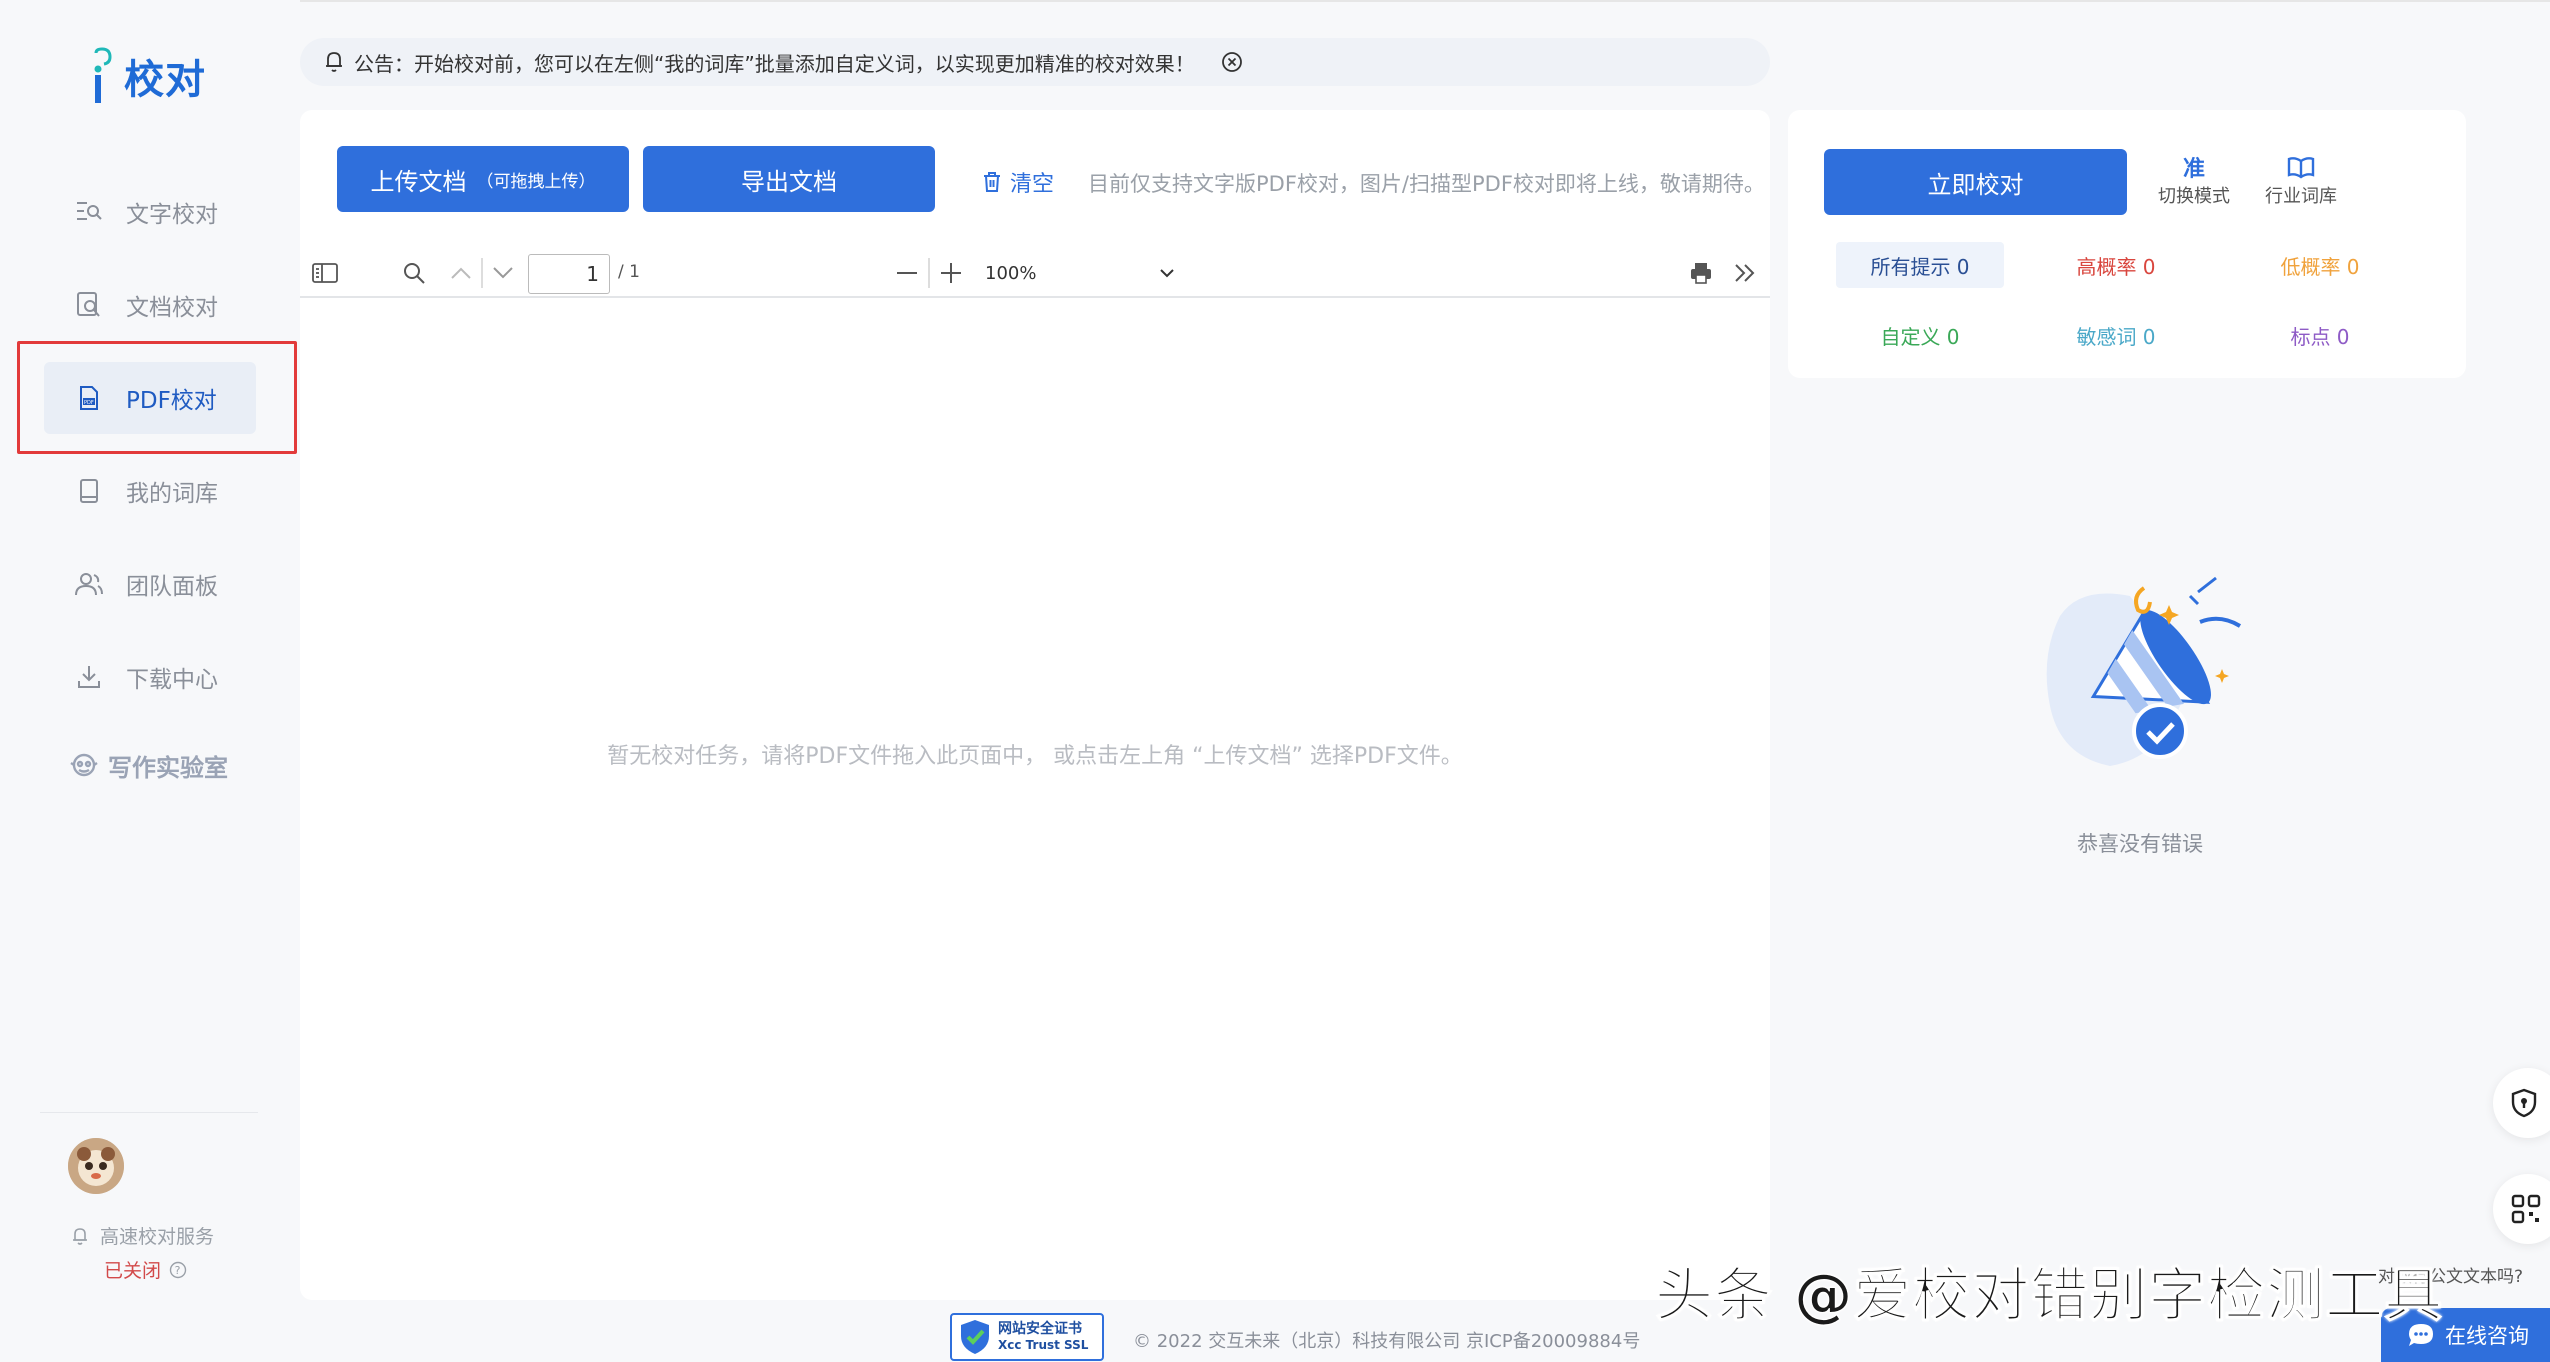  I want to click on doc-search-icon, so click(89, 305).